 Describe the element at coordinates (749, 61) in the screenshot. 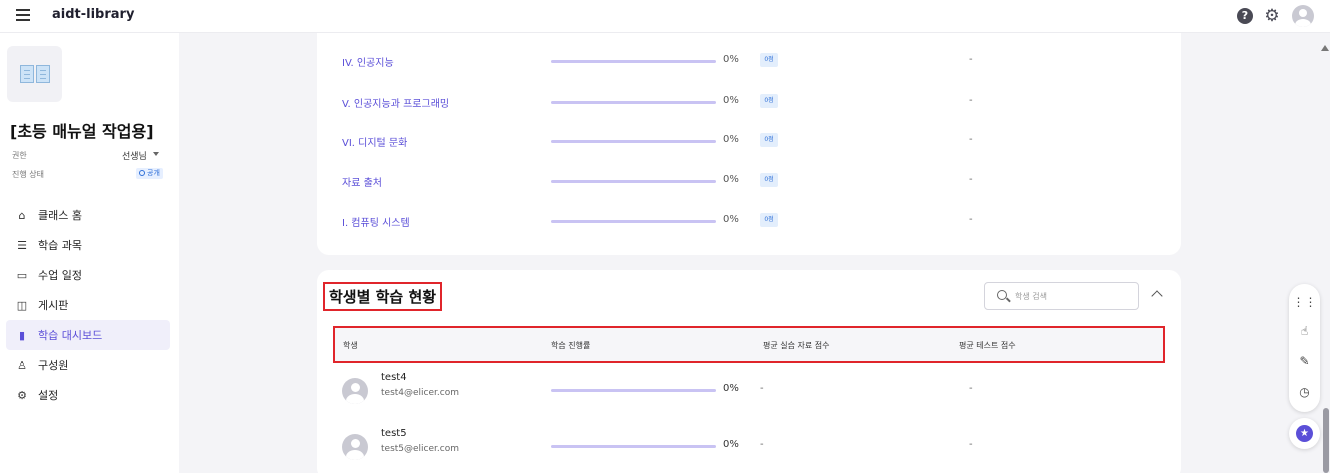

I see `unit-row: IV. 인공지능 0% 0점 -` at that location.